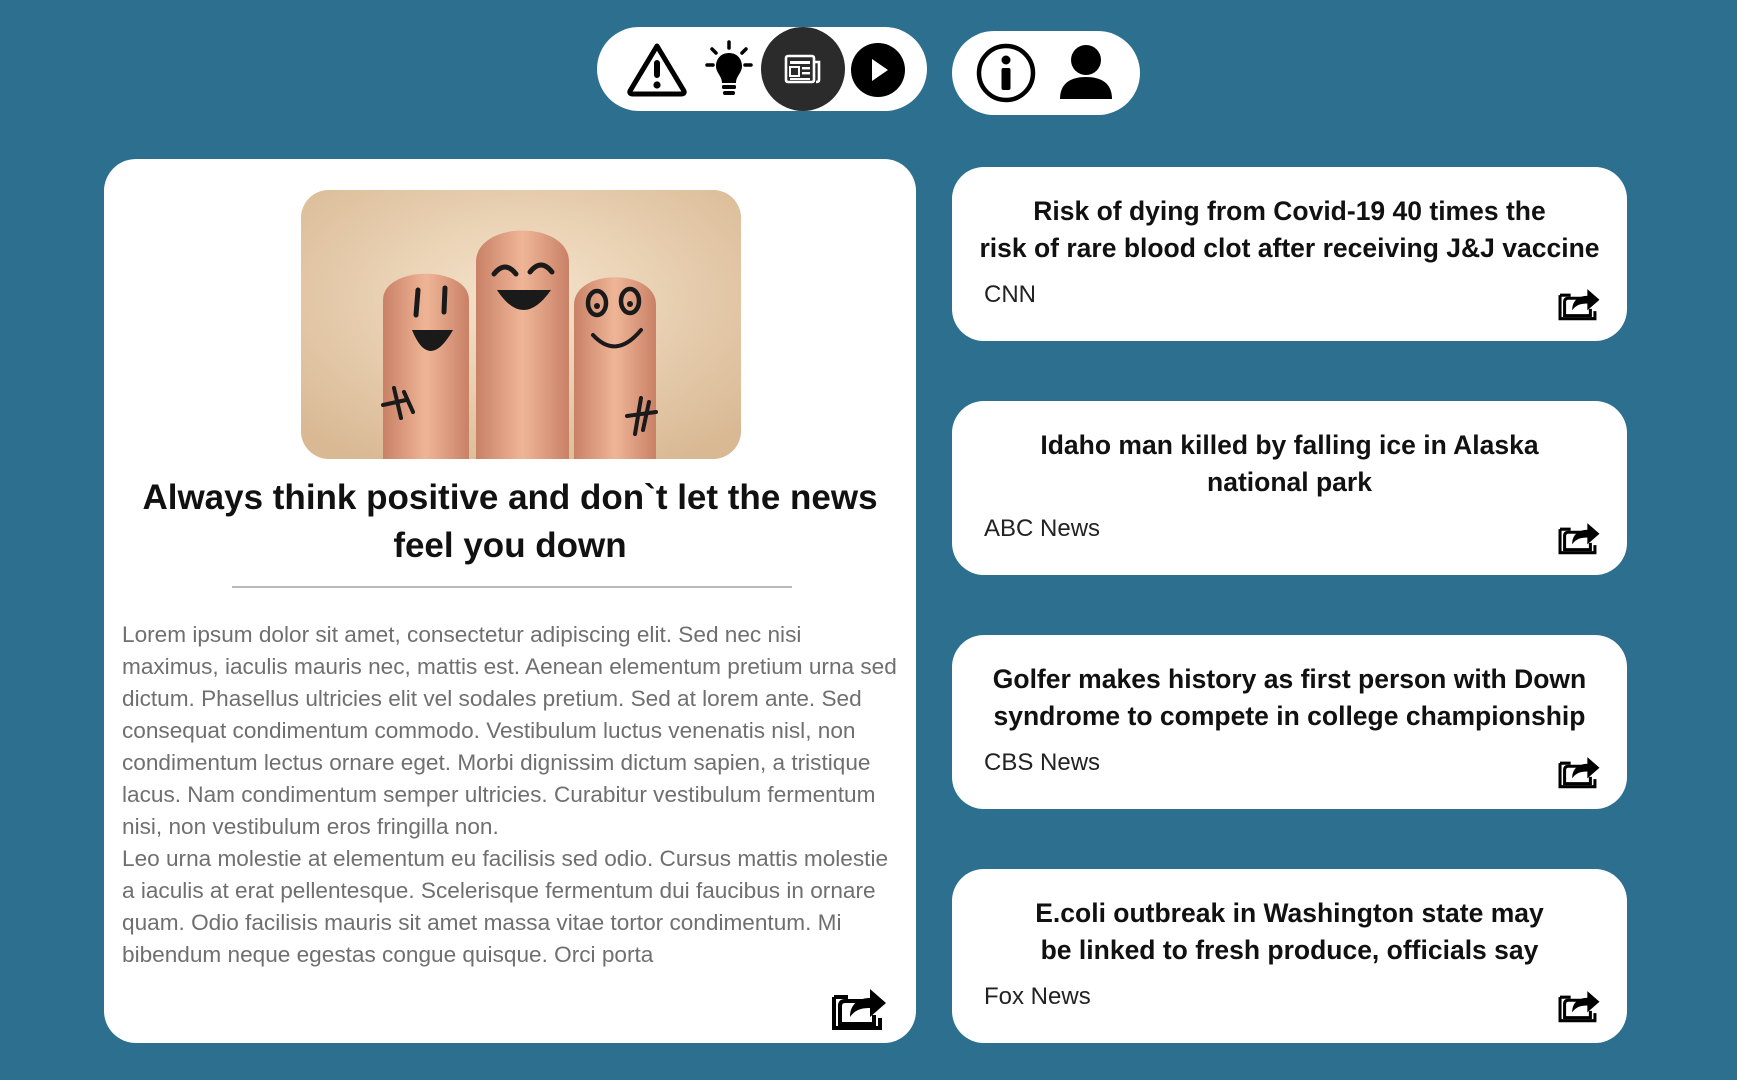  Describe the element at coordinates (1006, 73) in the screenshot. I see `info-icon` at that location.